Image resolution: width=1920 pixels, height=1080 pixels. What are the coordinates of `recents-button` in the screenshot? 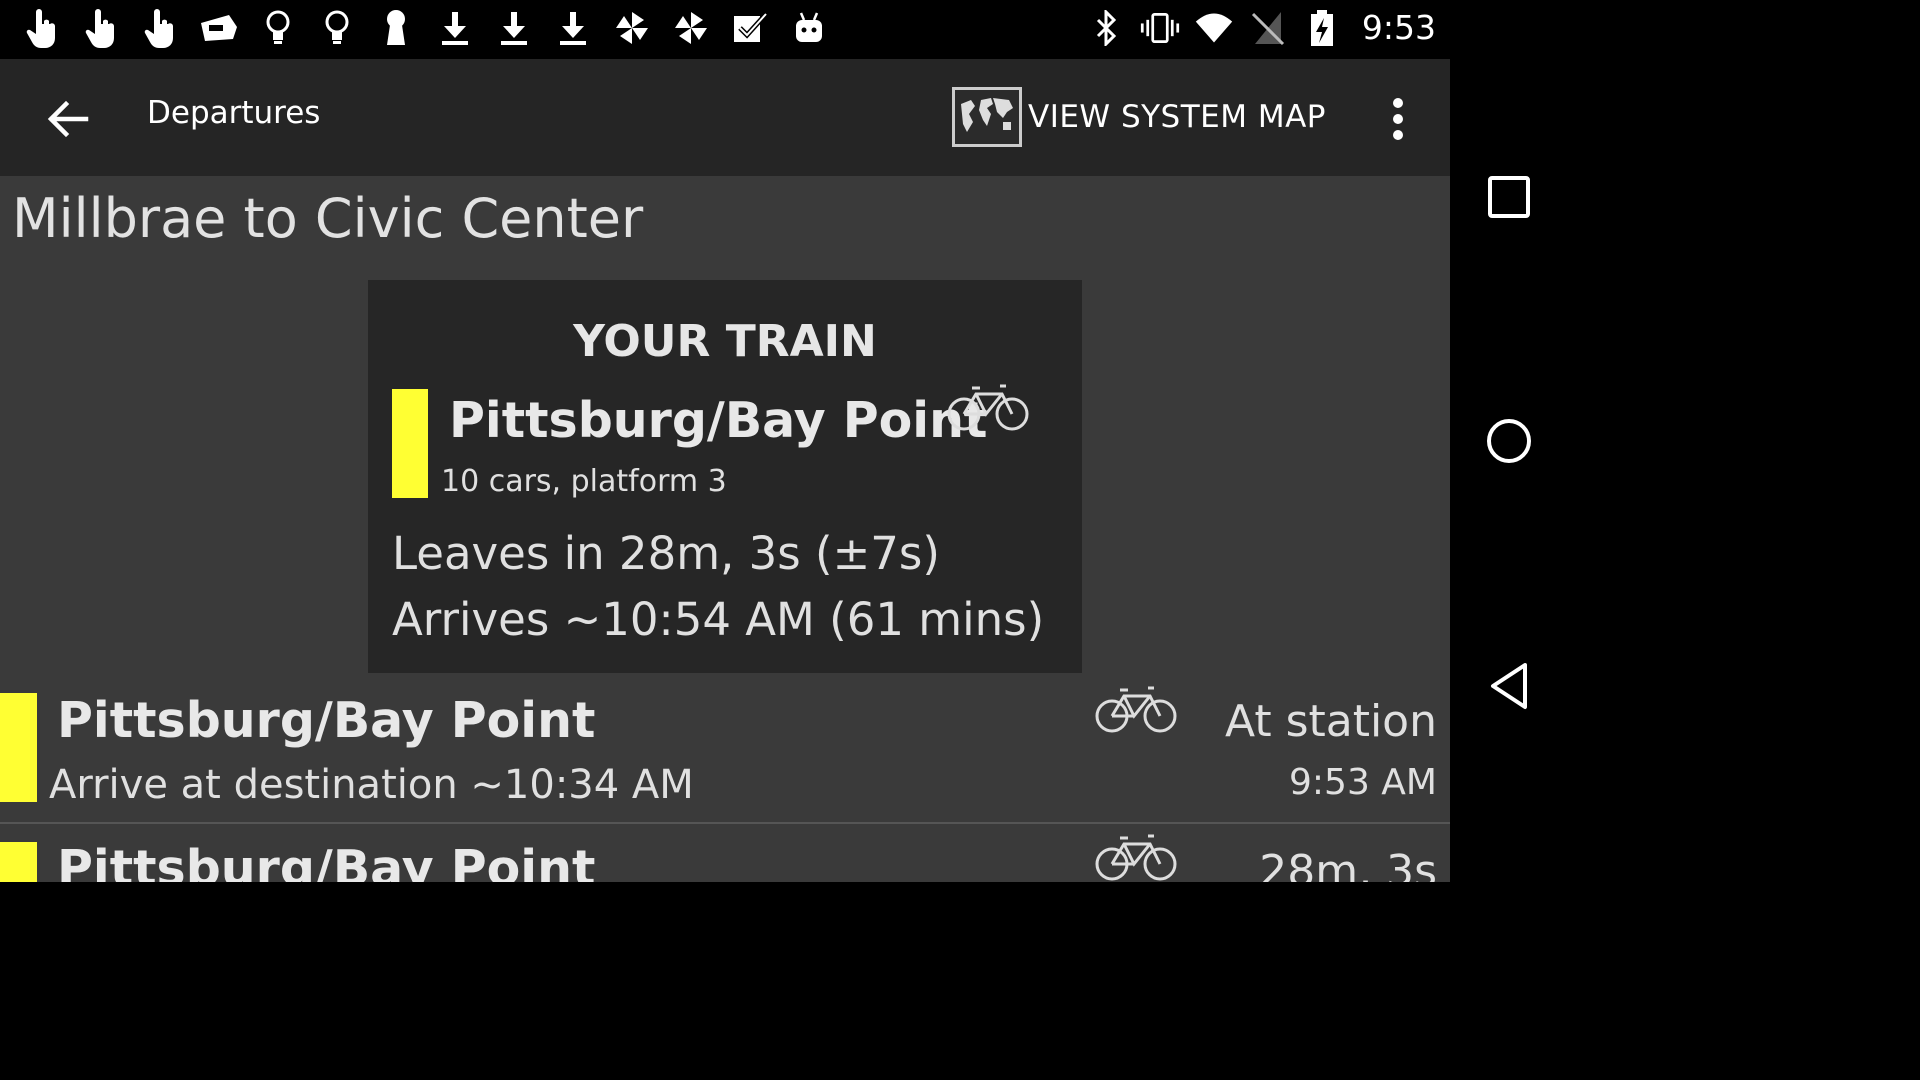 It's located at (1509, 197).